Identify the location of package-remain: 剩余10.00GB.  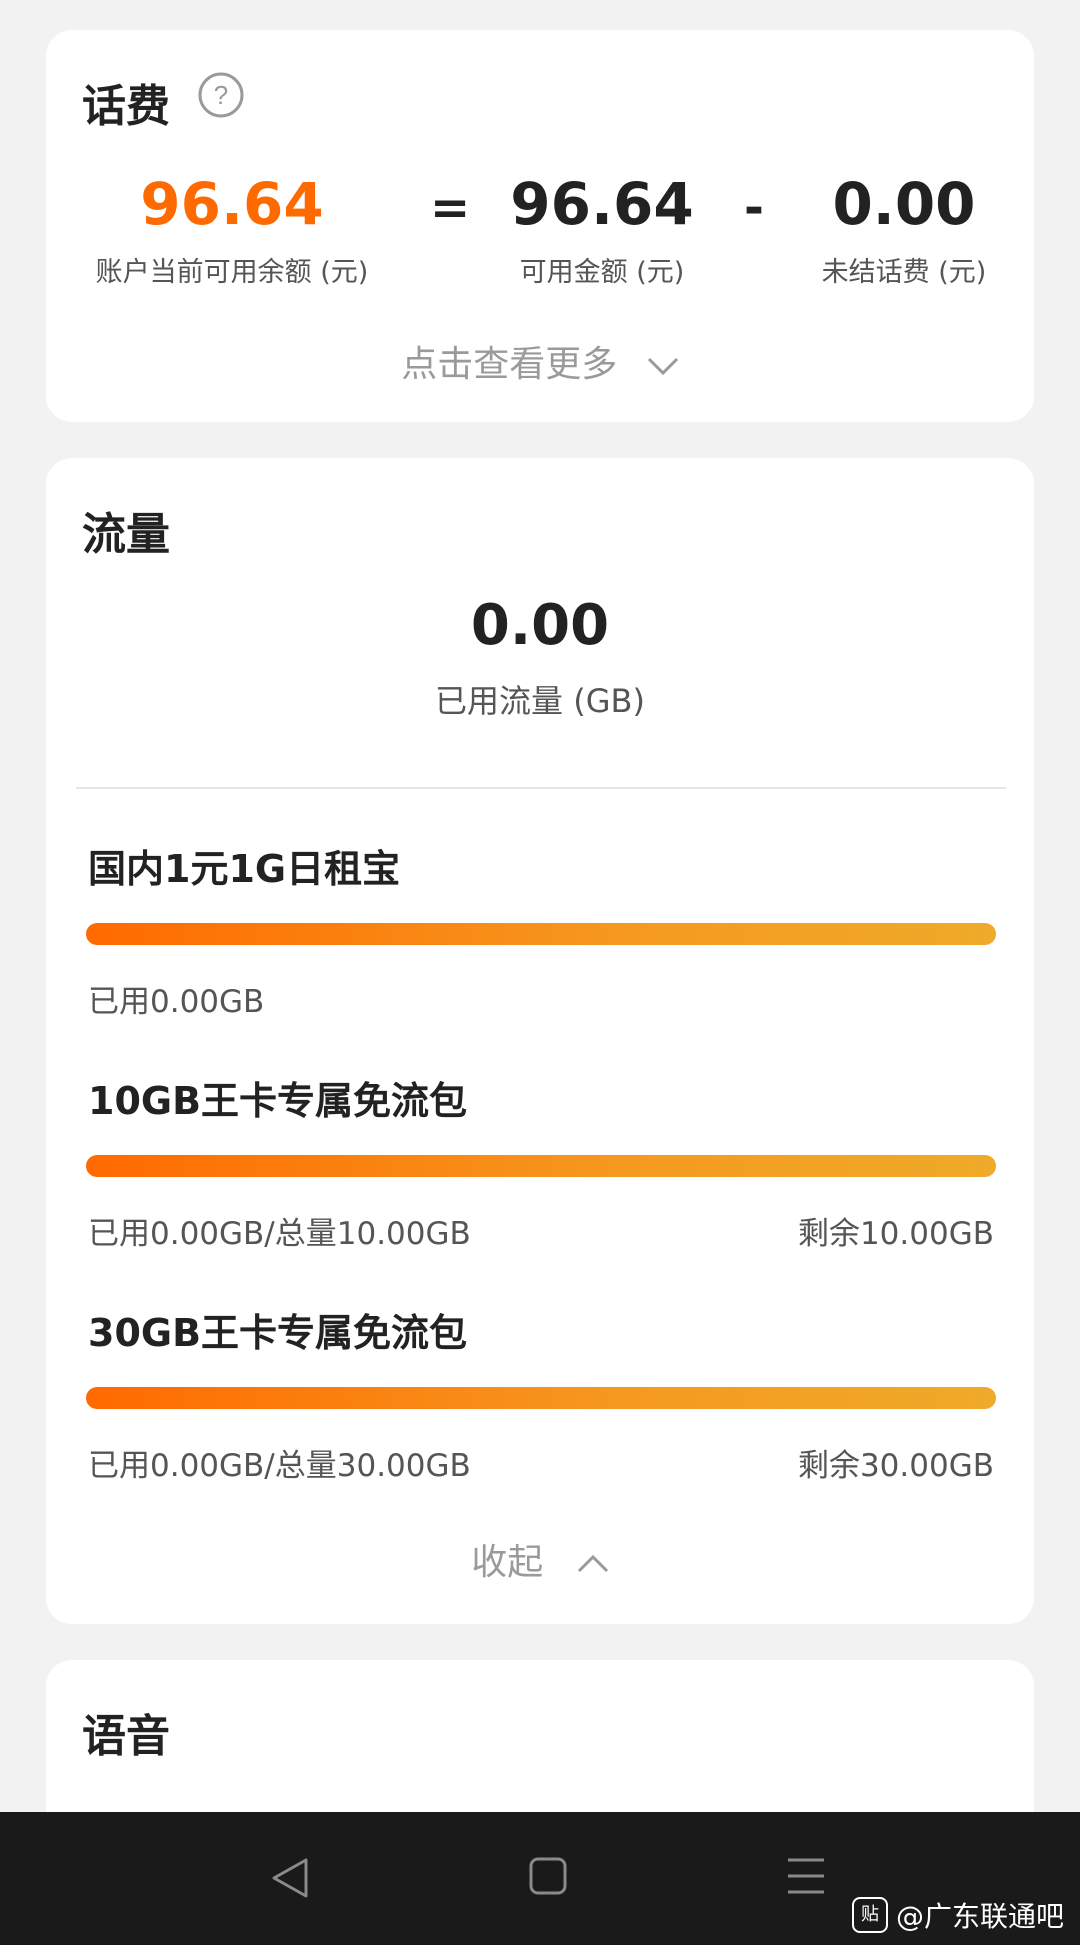
(895, 1234).